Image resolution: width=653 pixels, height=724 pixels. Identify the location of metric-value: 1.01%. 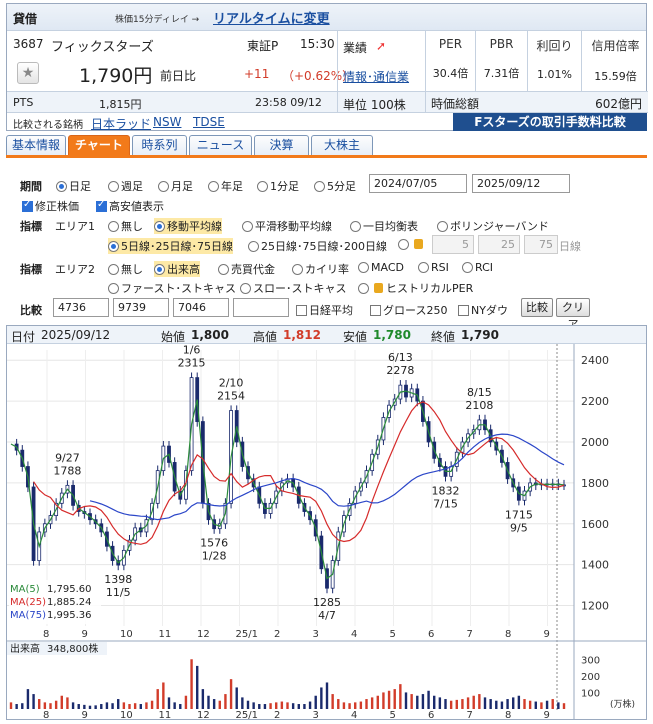
(554, 74).